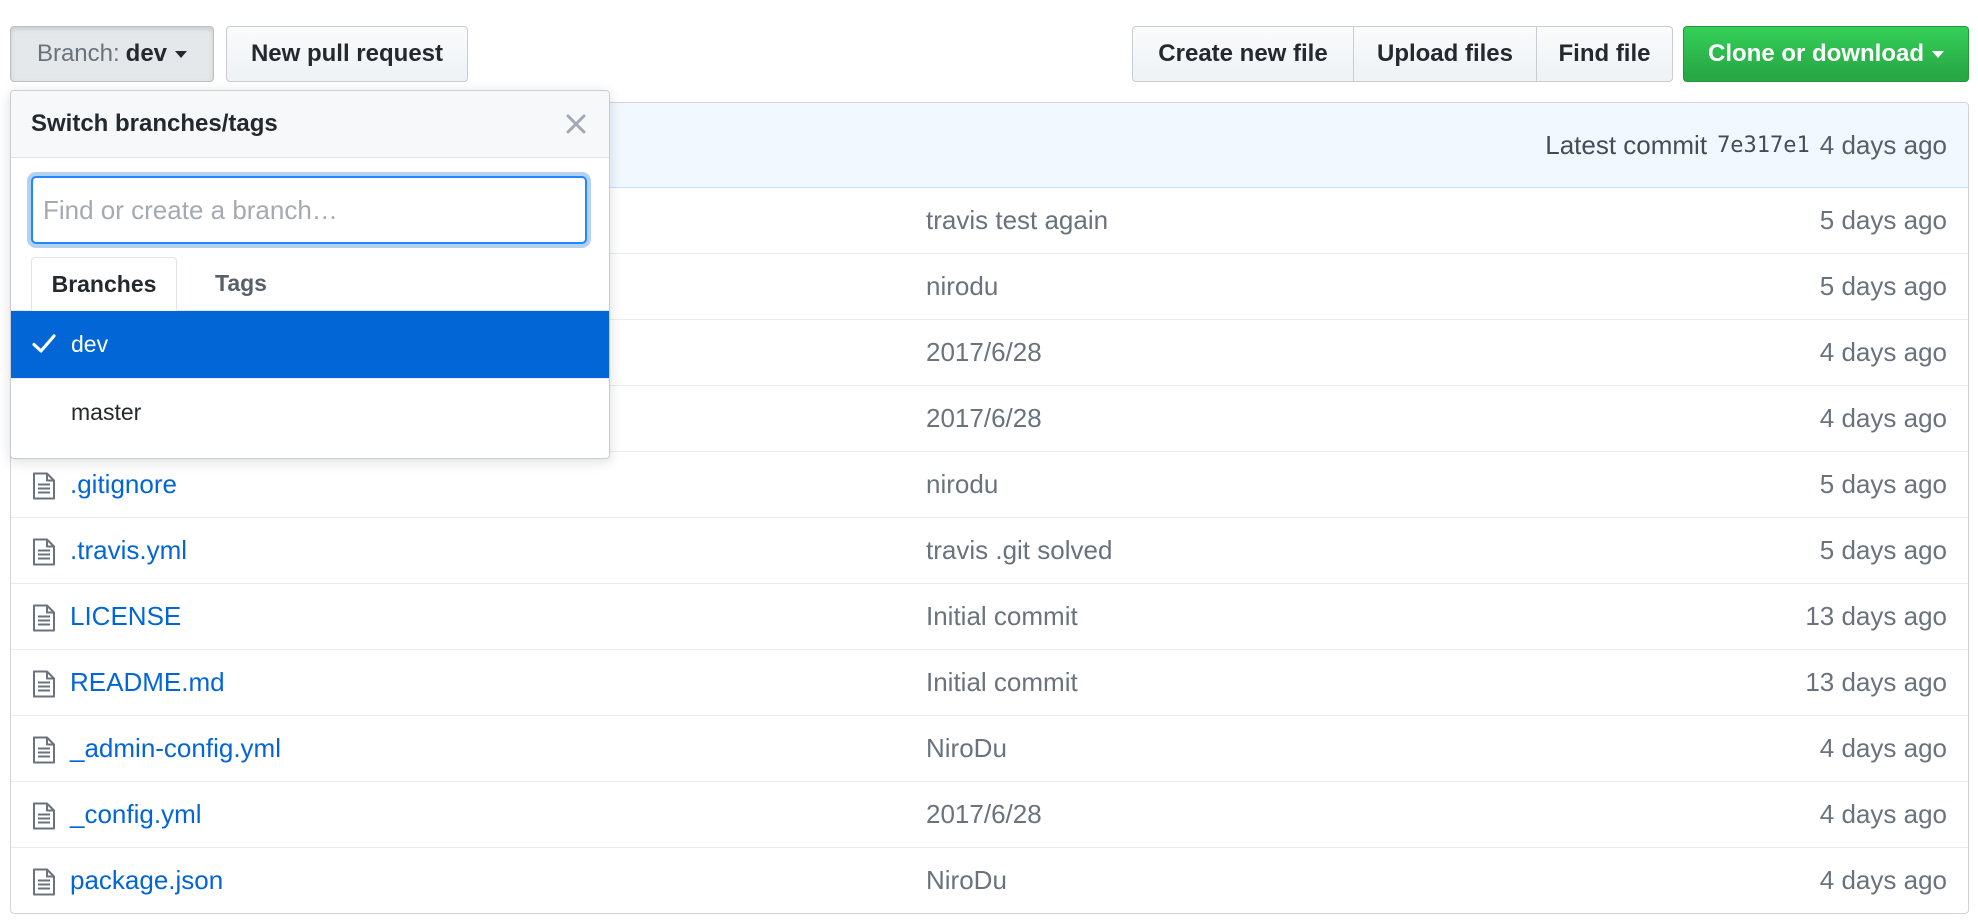 The image size is (1978, 922). Describe the element at coordinates (347, 54) in the screenshot. I see `new-pull-request-button: New pull request` at that location.